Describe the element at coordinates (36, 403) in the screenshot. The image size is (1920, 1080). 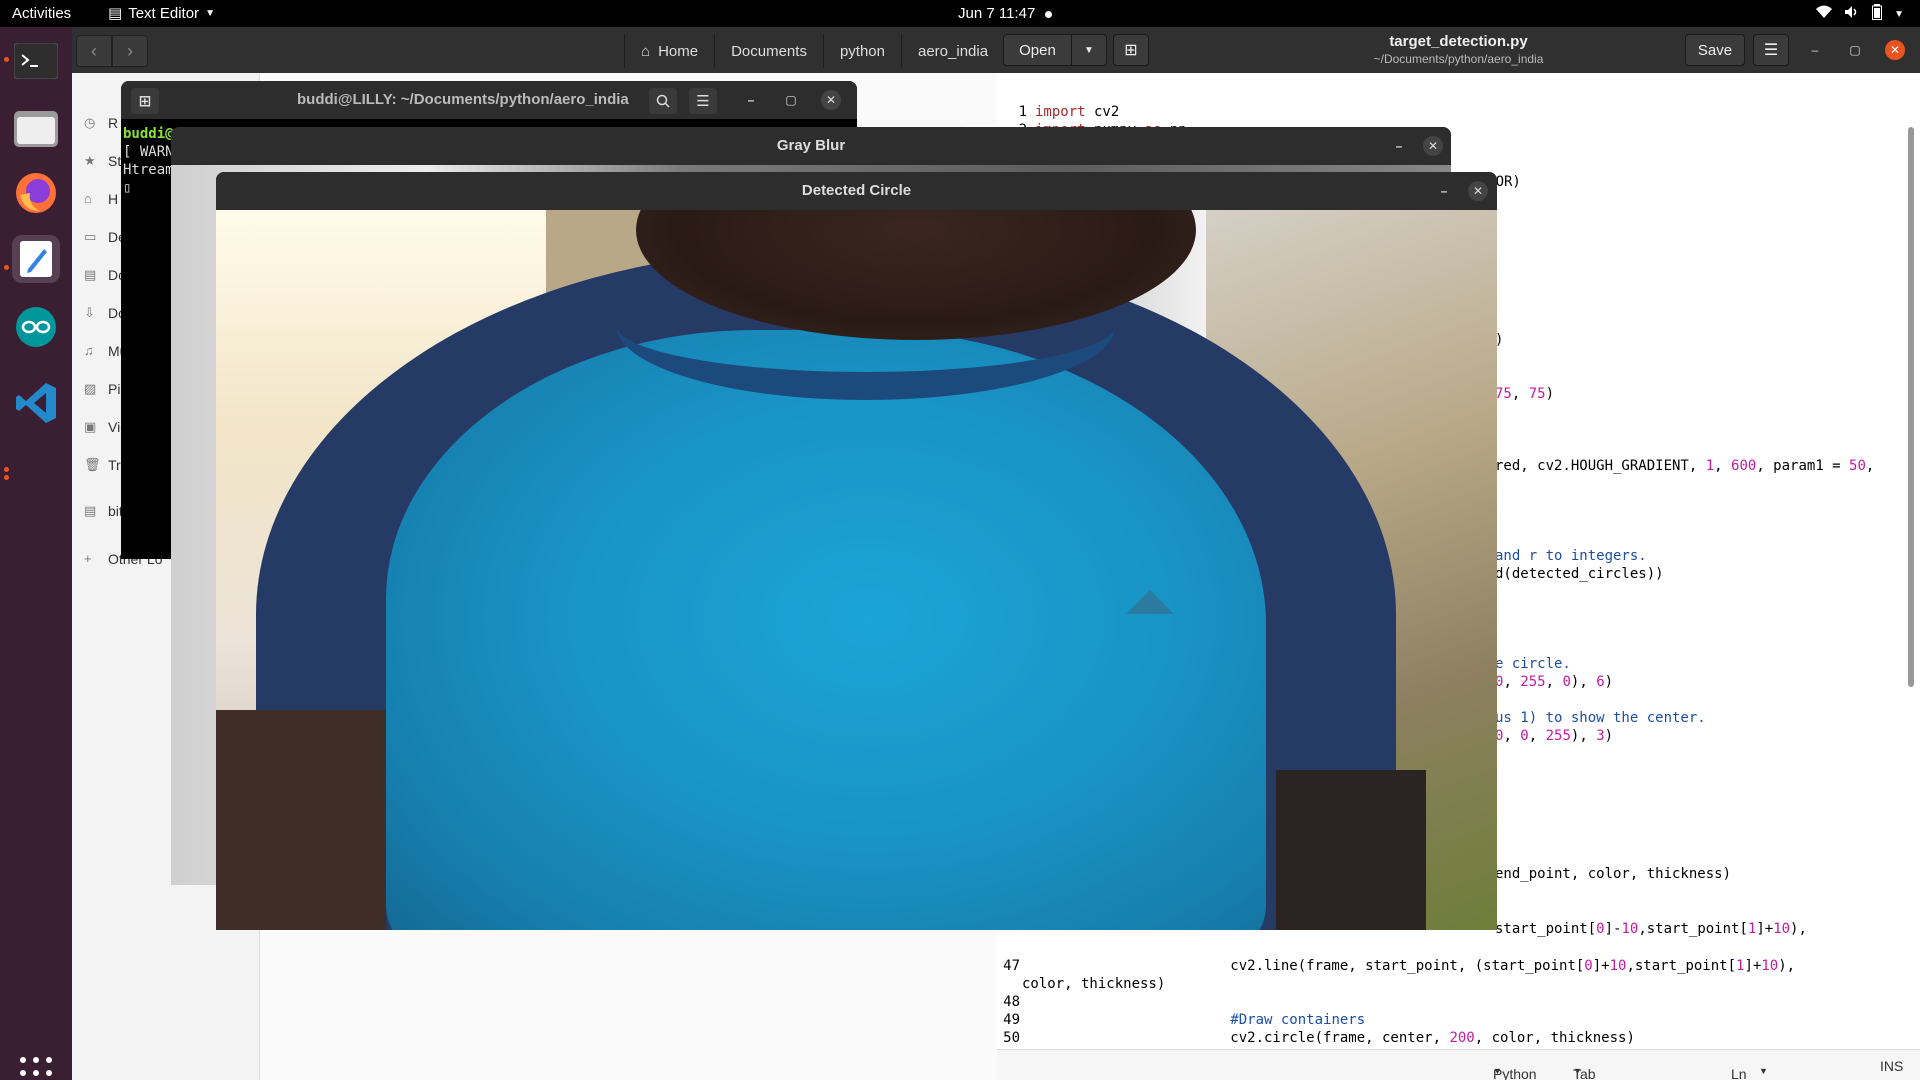
I see `dock-vscode` at that location.